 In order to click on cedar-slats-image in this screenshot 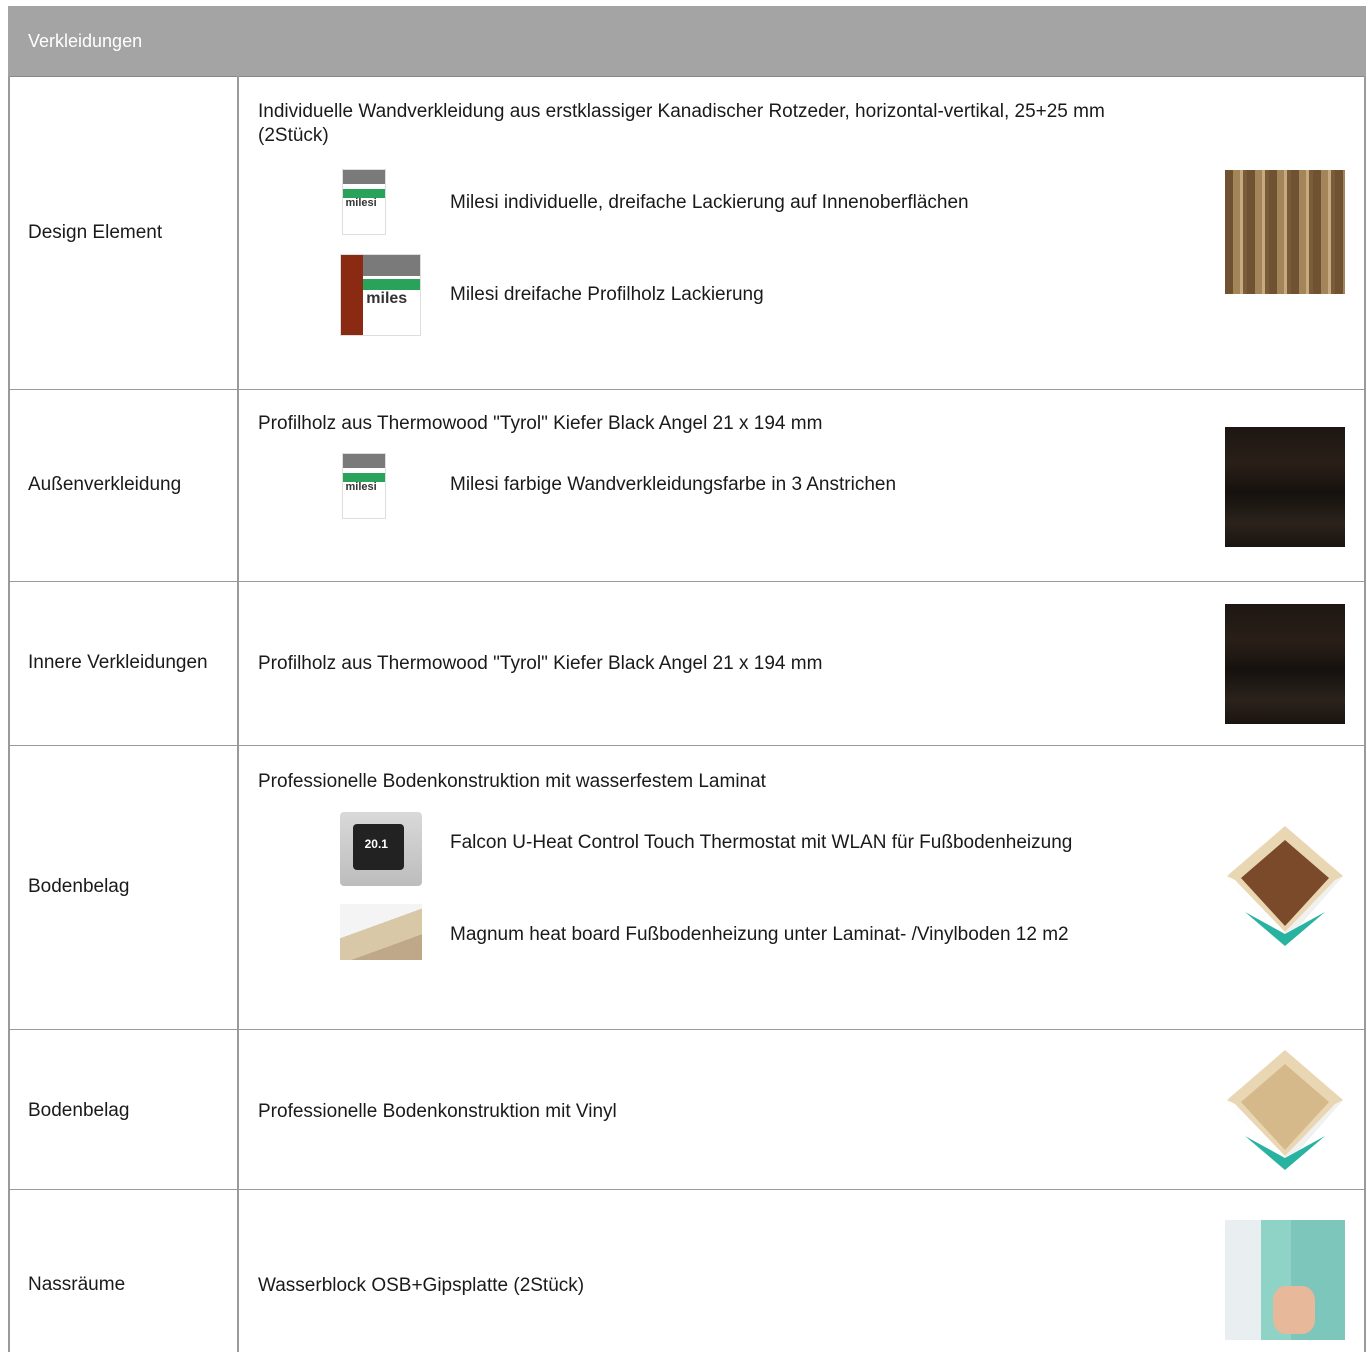, I will do `click(1285, 232)`.